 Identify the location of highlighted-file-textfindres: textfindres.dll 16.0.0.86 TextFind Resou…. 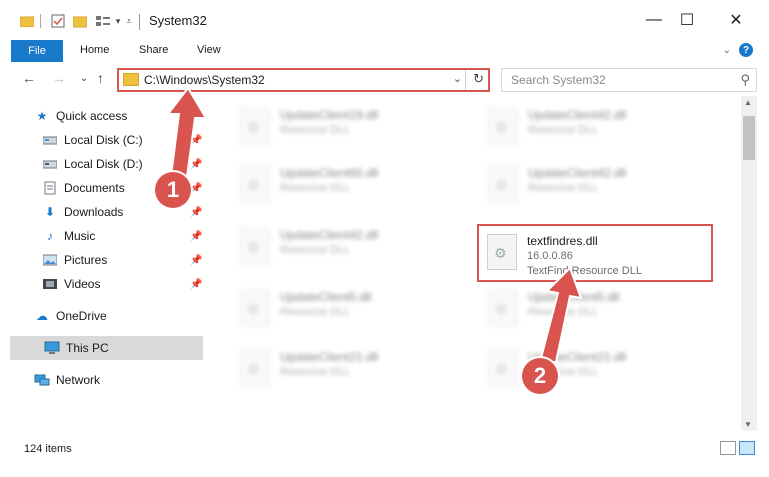
(595, 253).